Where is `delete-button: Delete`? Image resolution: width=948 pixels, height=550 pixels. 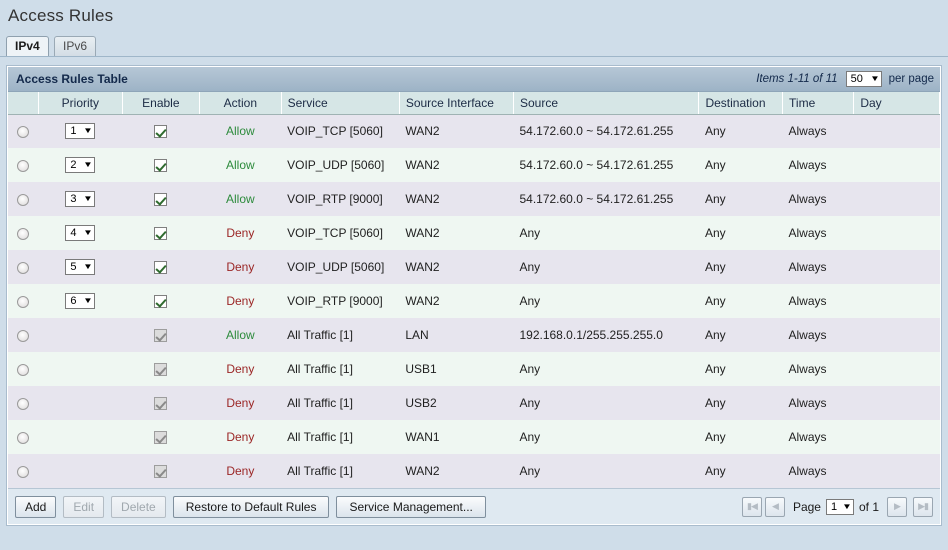 delete-button: Delete is located at coordinates (138, 506).